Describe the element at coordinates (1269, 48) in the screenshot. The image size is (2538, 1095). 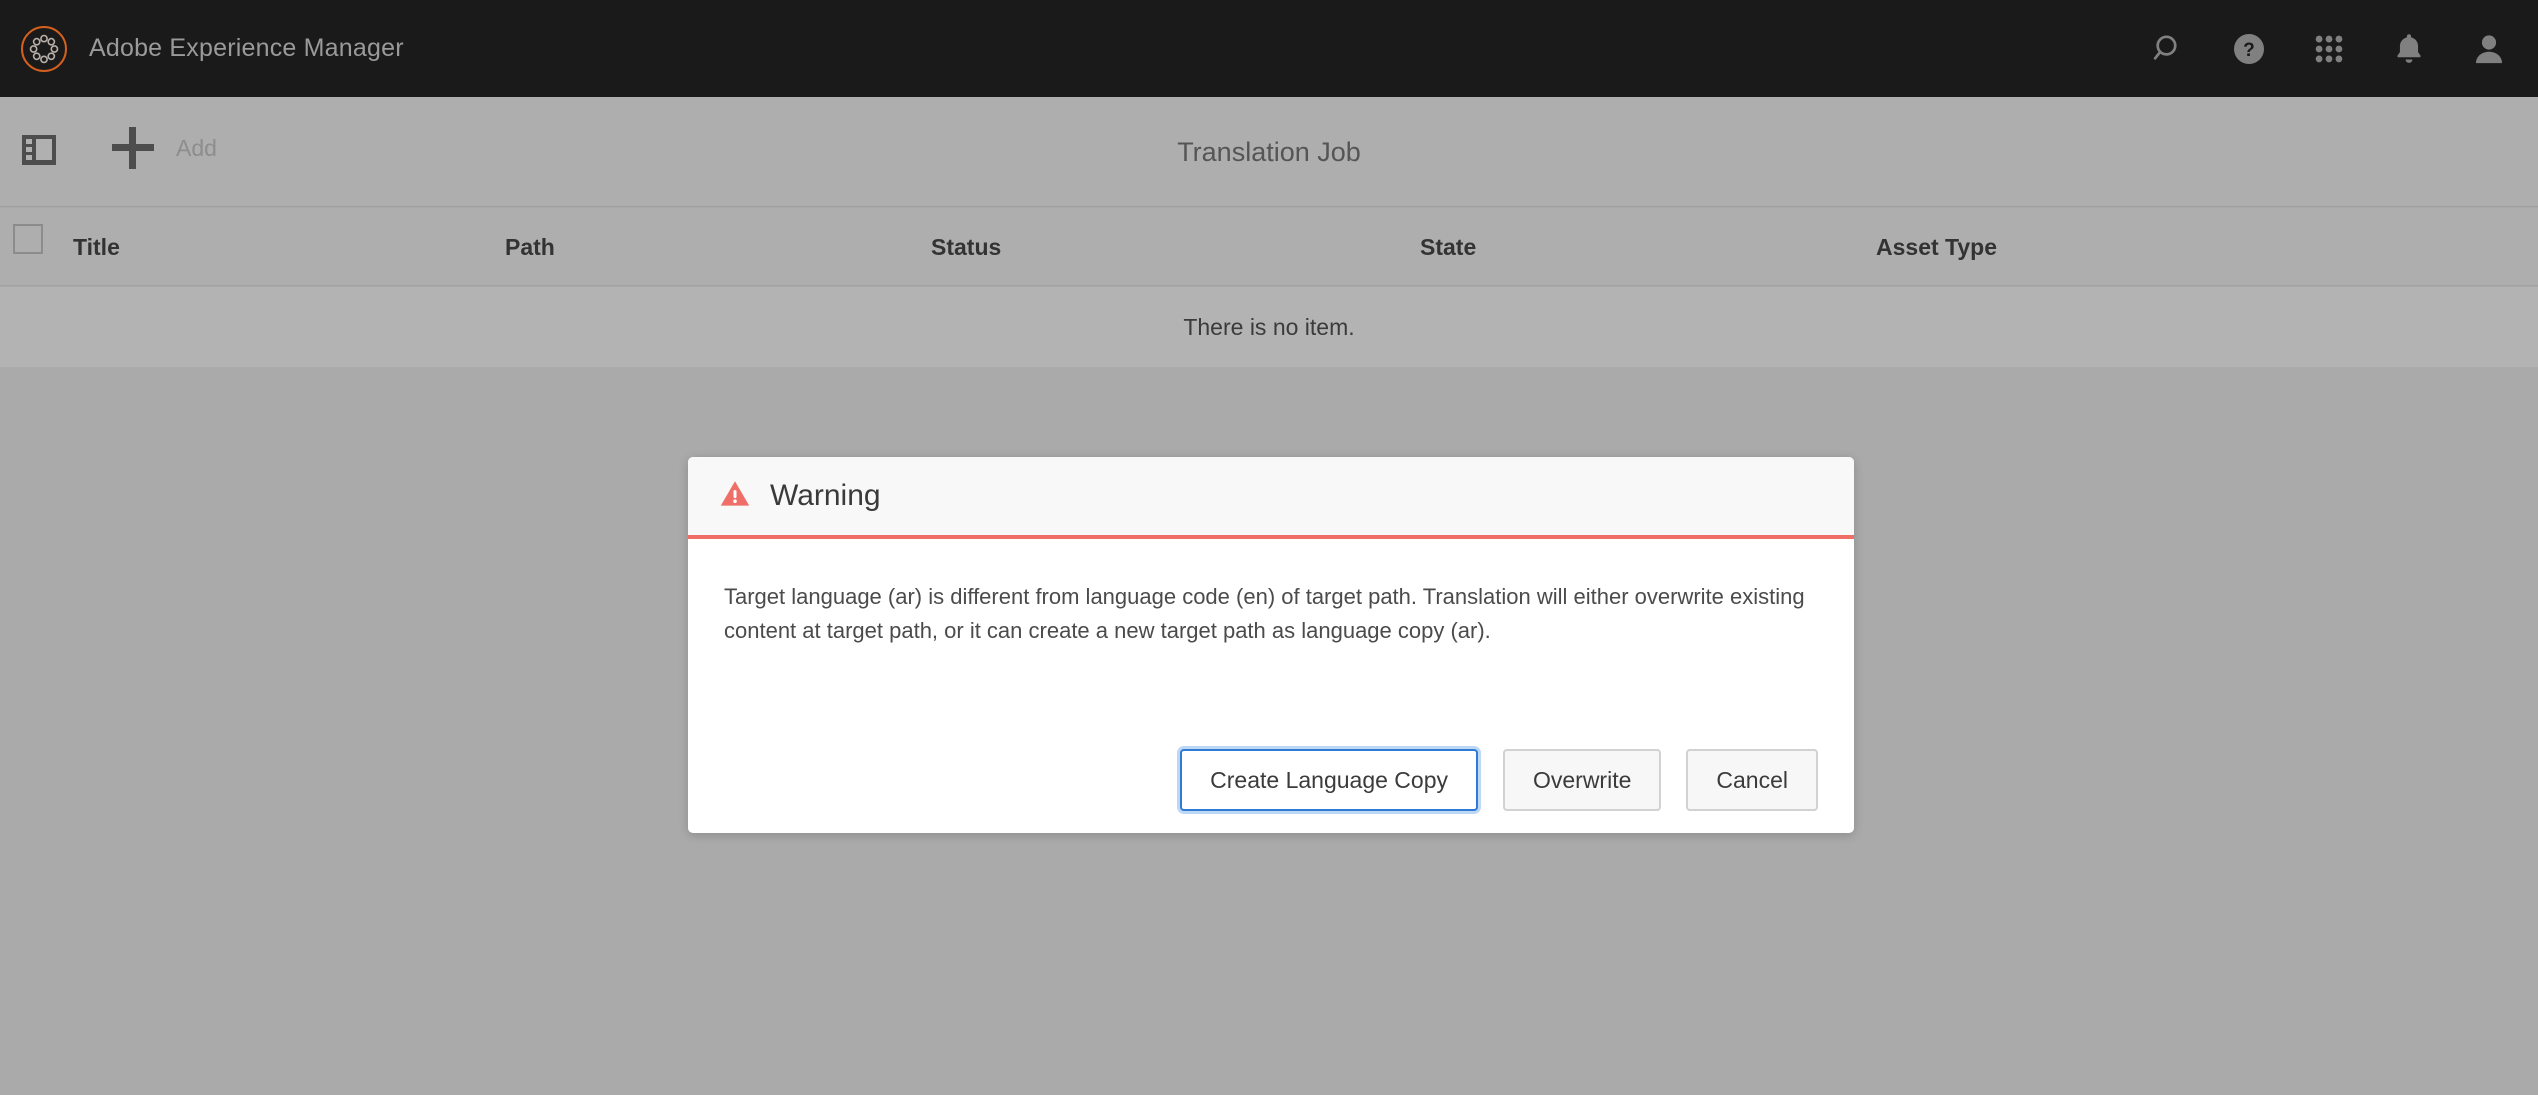
I see `brand-header-bar: Adobe Experience Manager ?` at that location.